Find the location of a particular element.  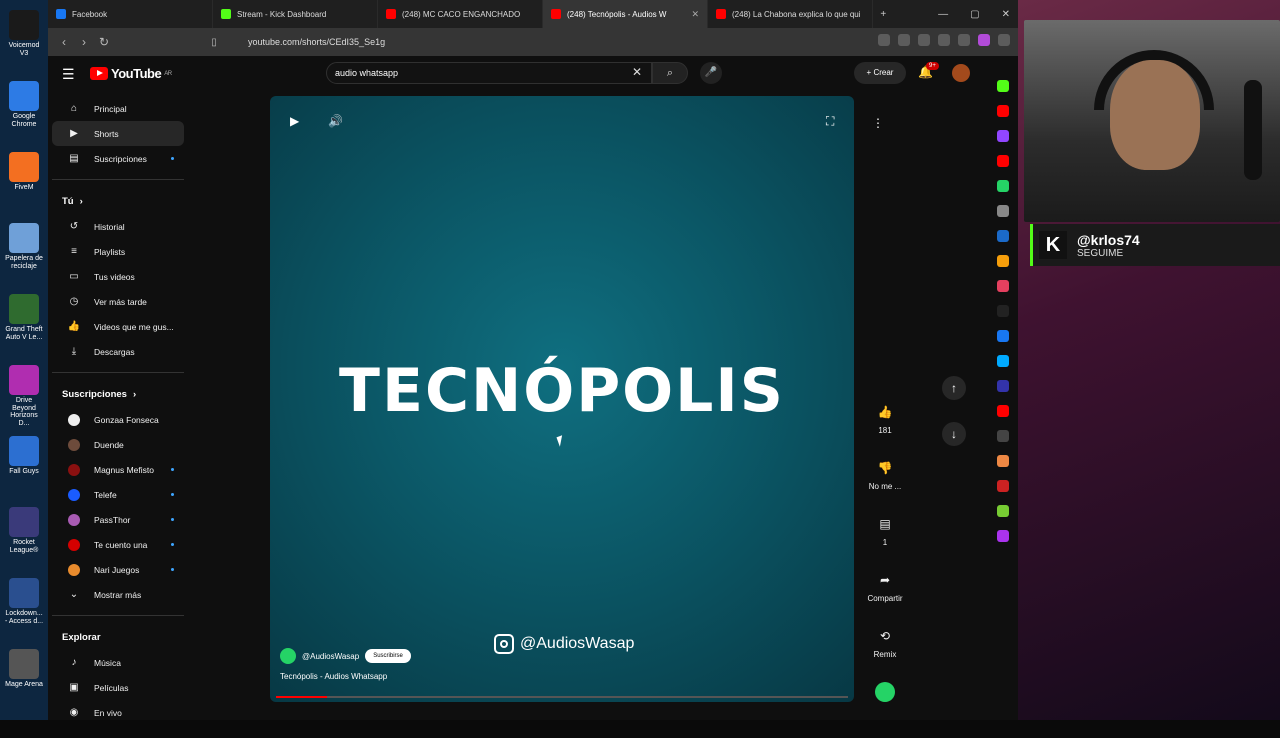

sidebar-item: ≡ Playlists is located at coordinates (118, 251).